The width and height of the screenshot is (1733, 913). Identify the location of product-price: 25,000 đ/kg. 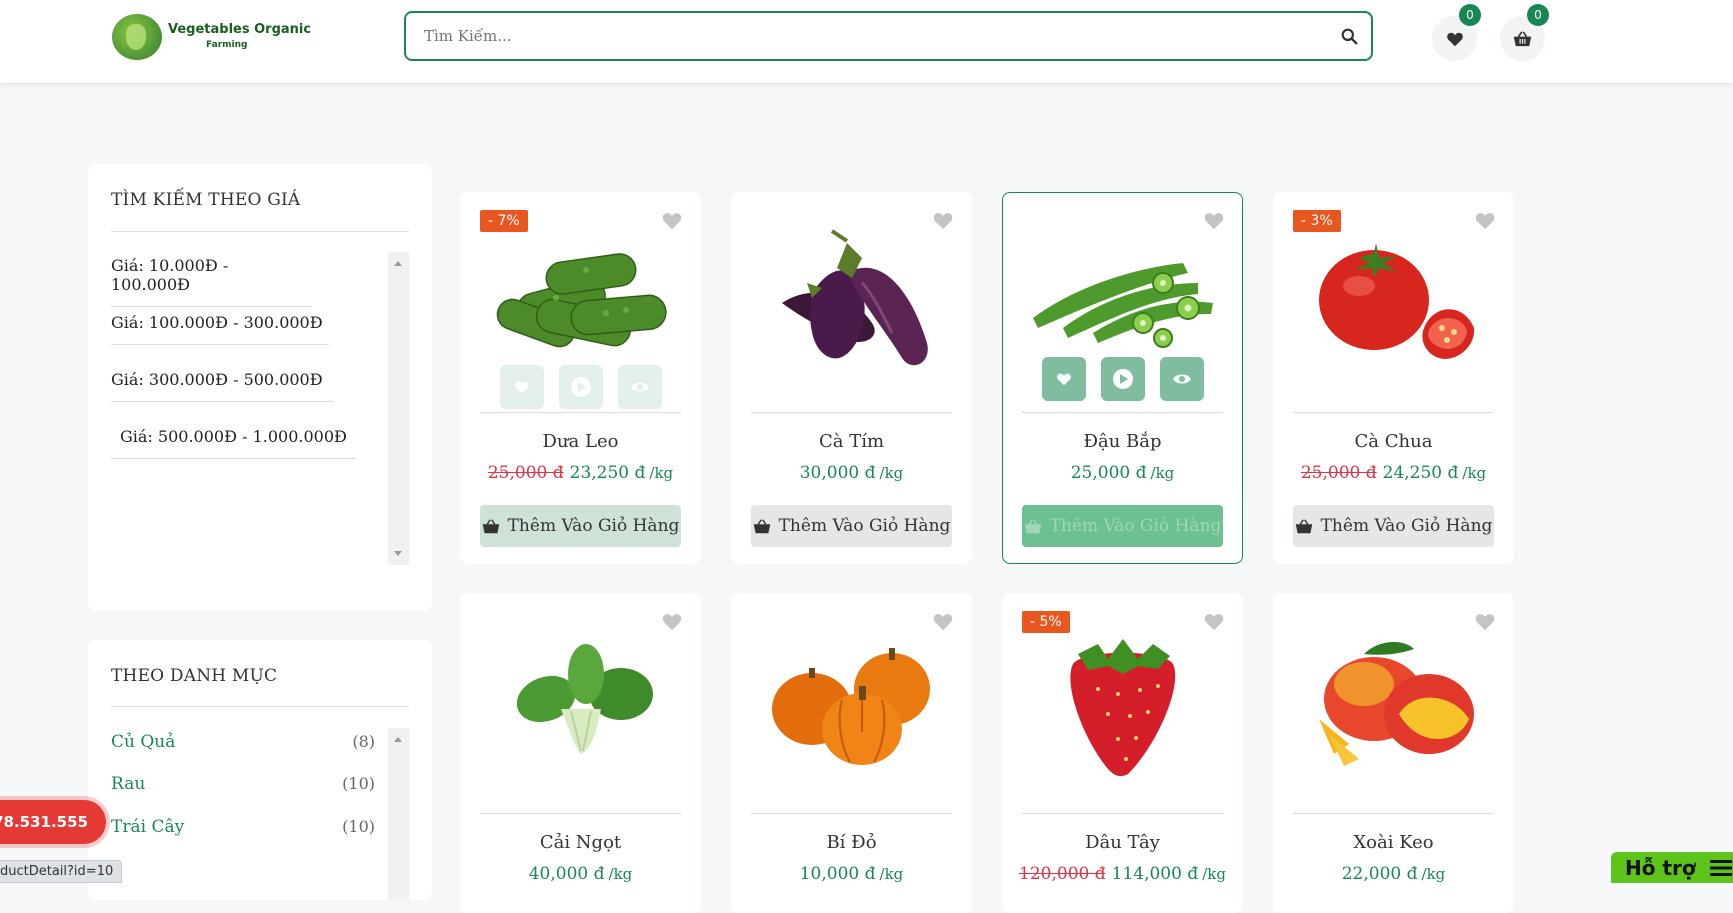
(1122, 473).